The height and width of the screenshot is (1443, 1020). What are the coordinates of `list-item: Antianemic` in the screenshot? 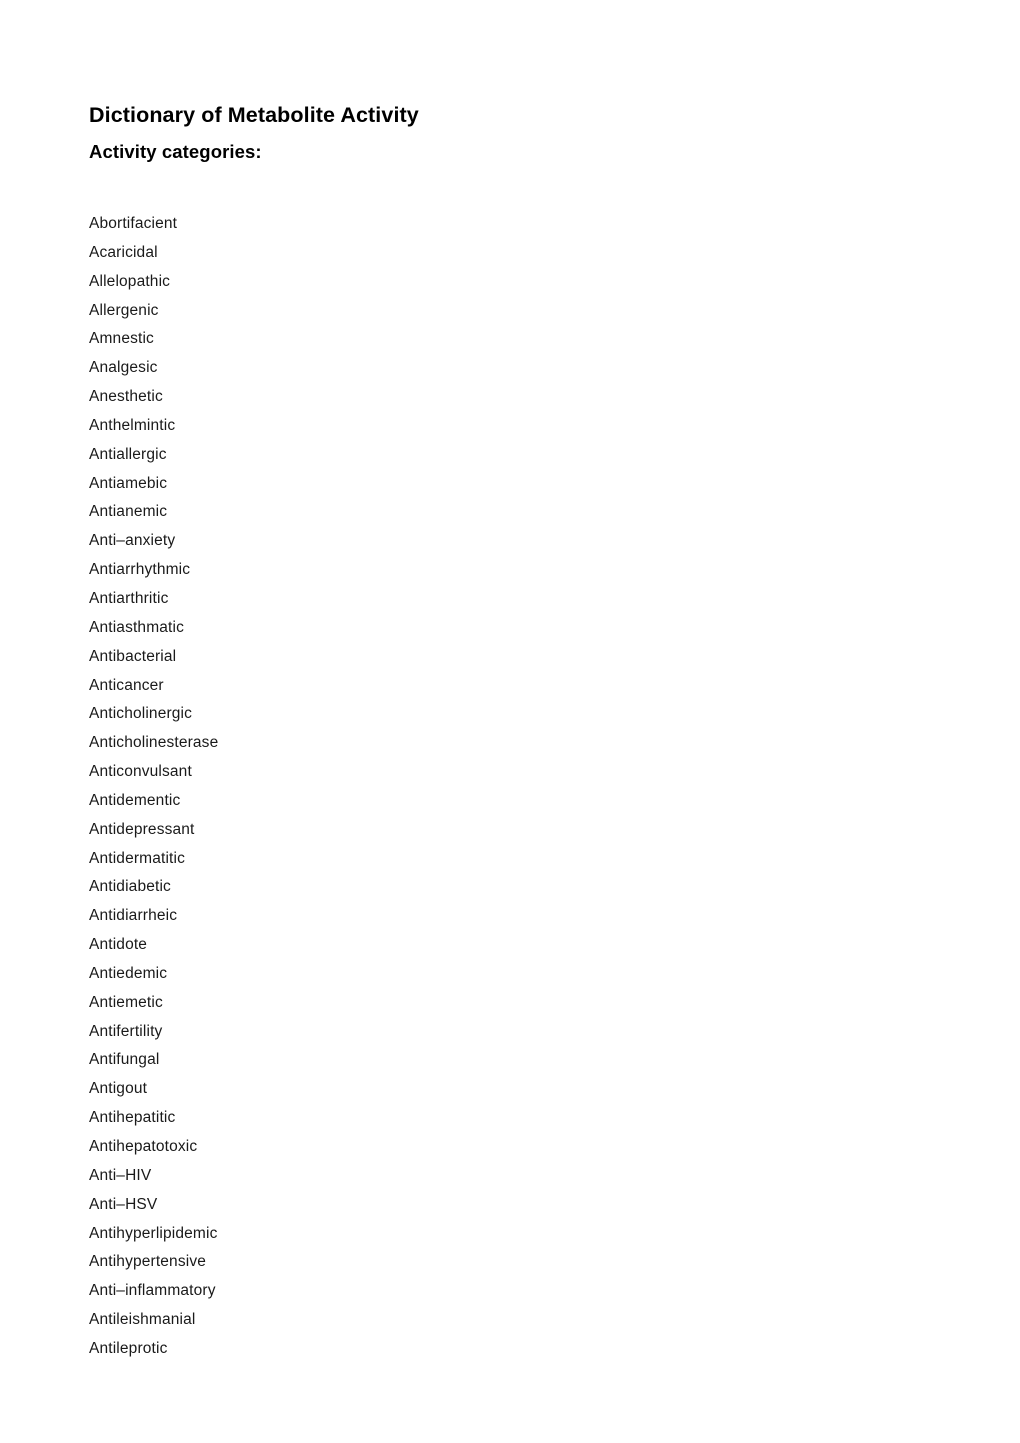 It's located at (128, 512).